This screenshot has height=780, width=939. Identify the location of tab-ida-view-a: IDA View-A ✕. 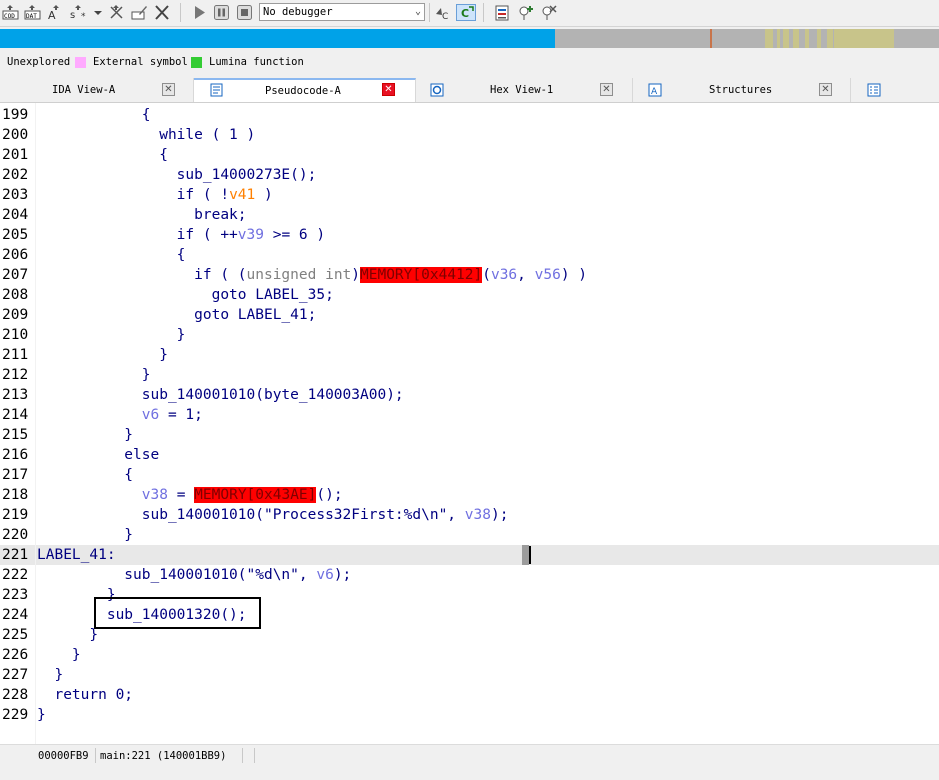
(97, 90).